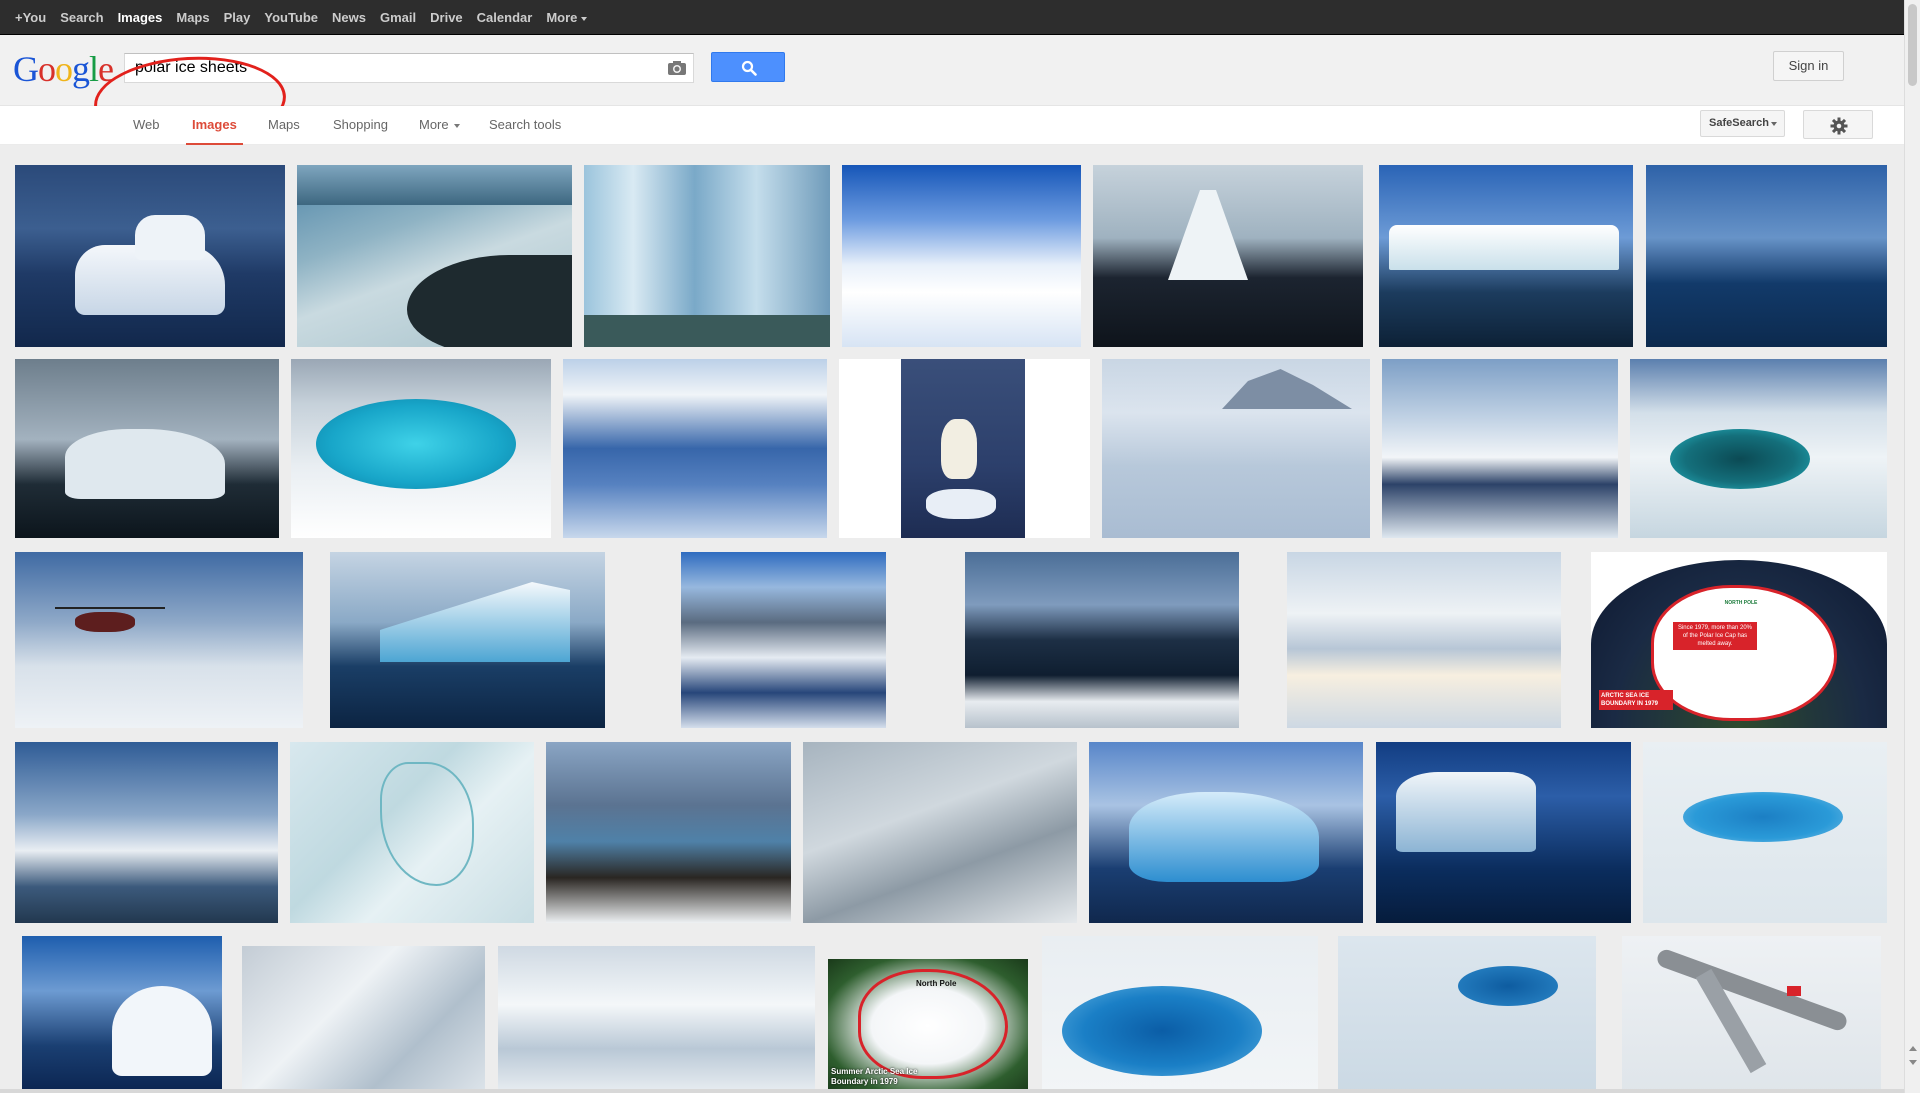 The height and width of the screenshot is (1093, 1920). I want to click on gbar-link-plus-you: +You, so click(30, 17).